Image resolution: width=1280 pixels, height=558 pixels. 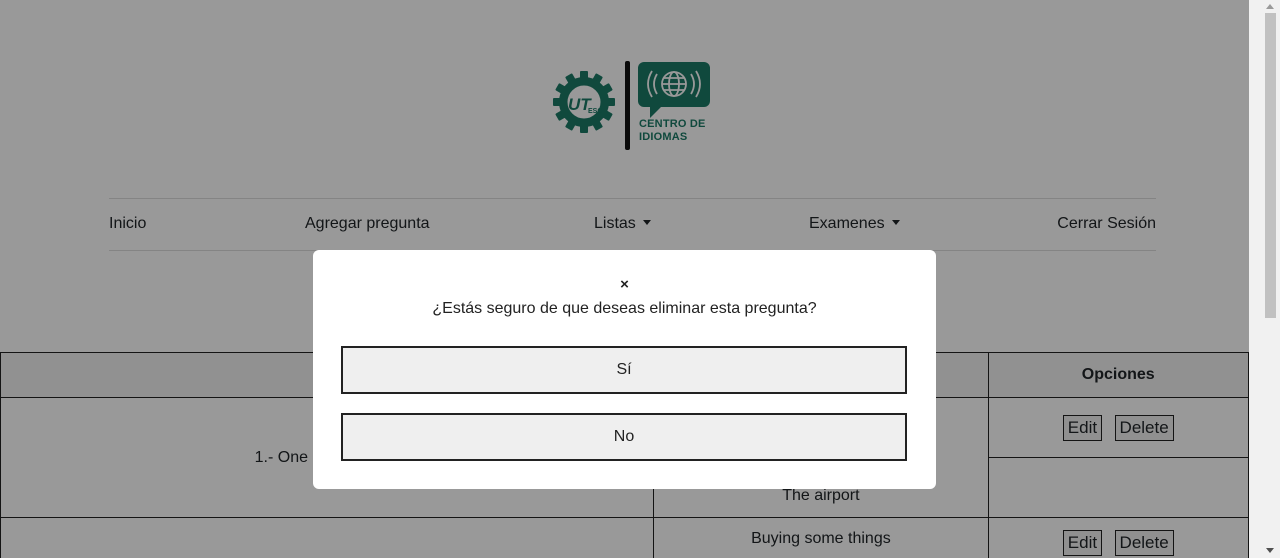 What do you see at coordinates (624, 284) in the screenshot?
I see `close-icon: ×` at bounding box center [624, 284].